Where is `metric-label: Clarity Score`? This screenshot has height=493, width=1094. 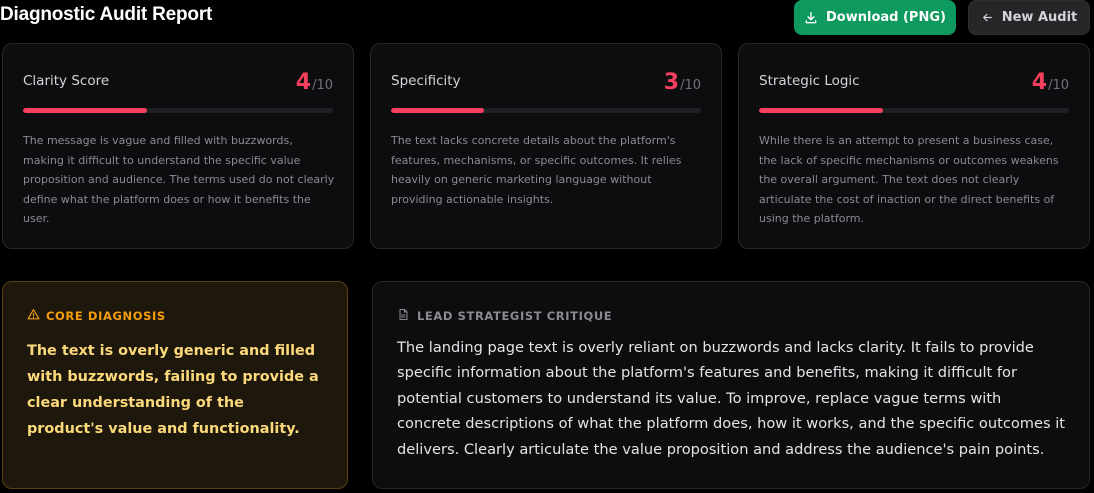
metric-label: Clarity Score is located at coordinates (66, 81).